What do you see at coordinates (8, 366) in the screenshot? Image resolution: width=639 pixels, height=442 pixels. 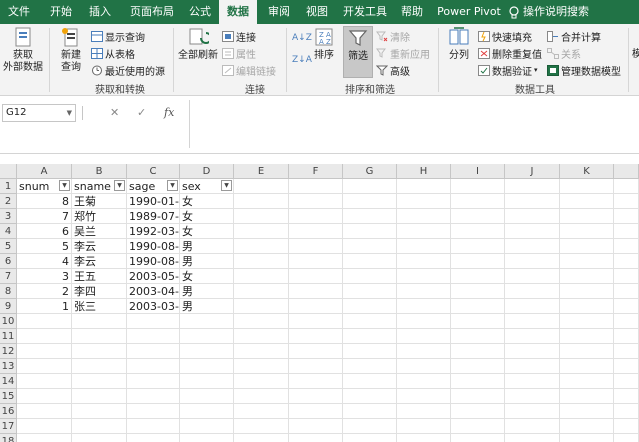 I see `row-header: 13` at bounding box center [8, 366].